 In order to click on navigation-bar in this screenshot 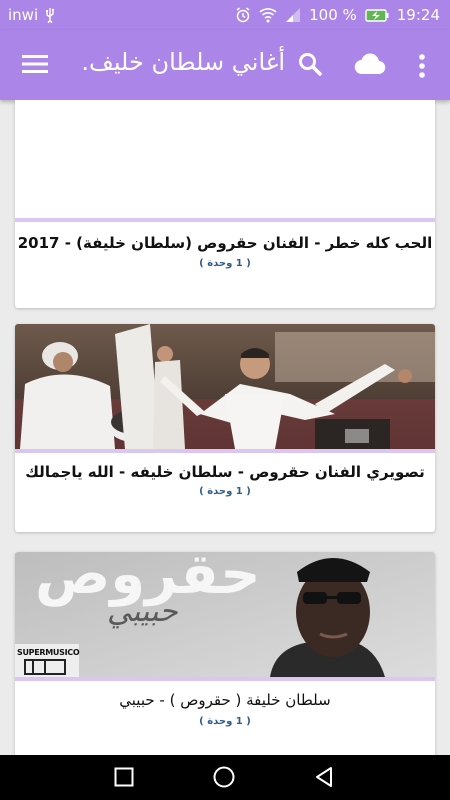, I will do `click(225, 777)`.